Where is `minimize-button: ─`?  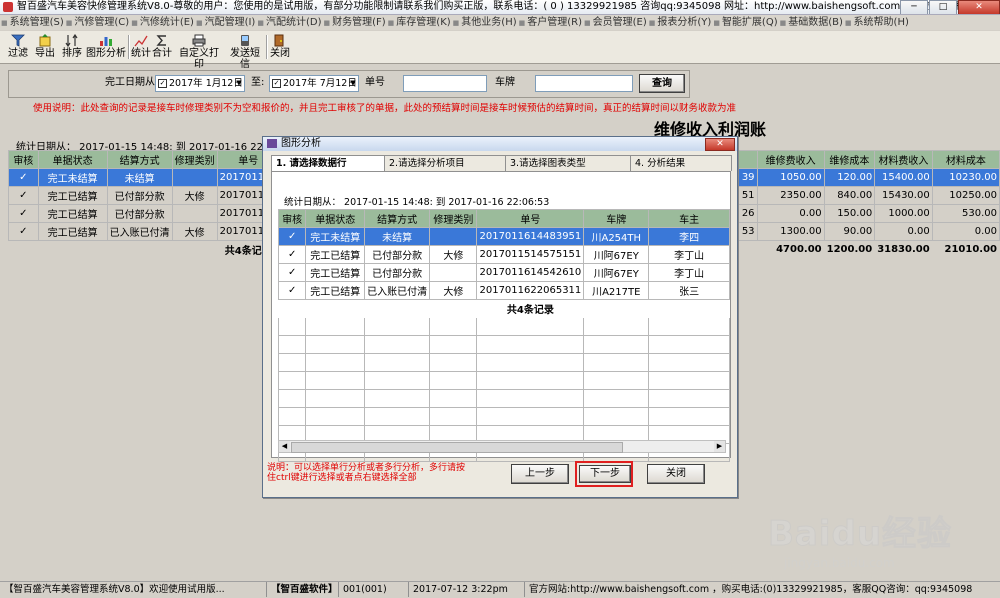 minimize-button: ─ is located at coordinates (914, 7).